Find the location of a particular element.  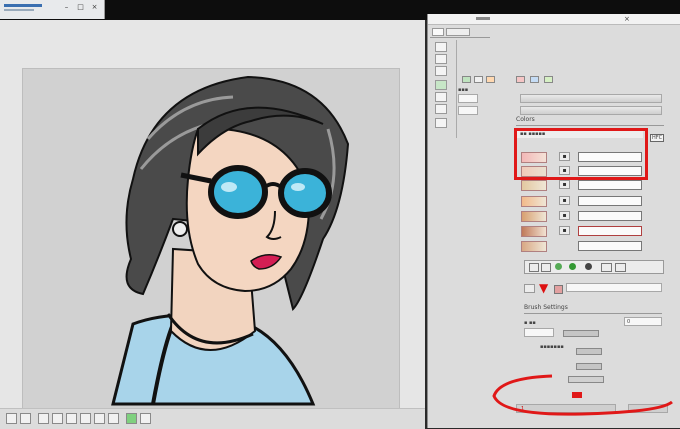

tab-layers is located at coordinates (458, 32).